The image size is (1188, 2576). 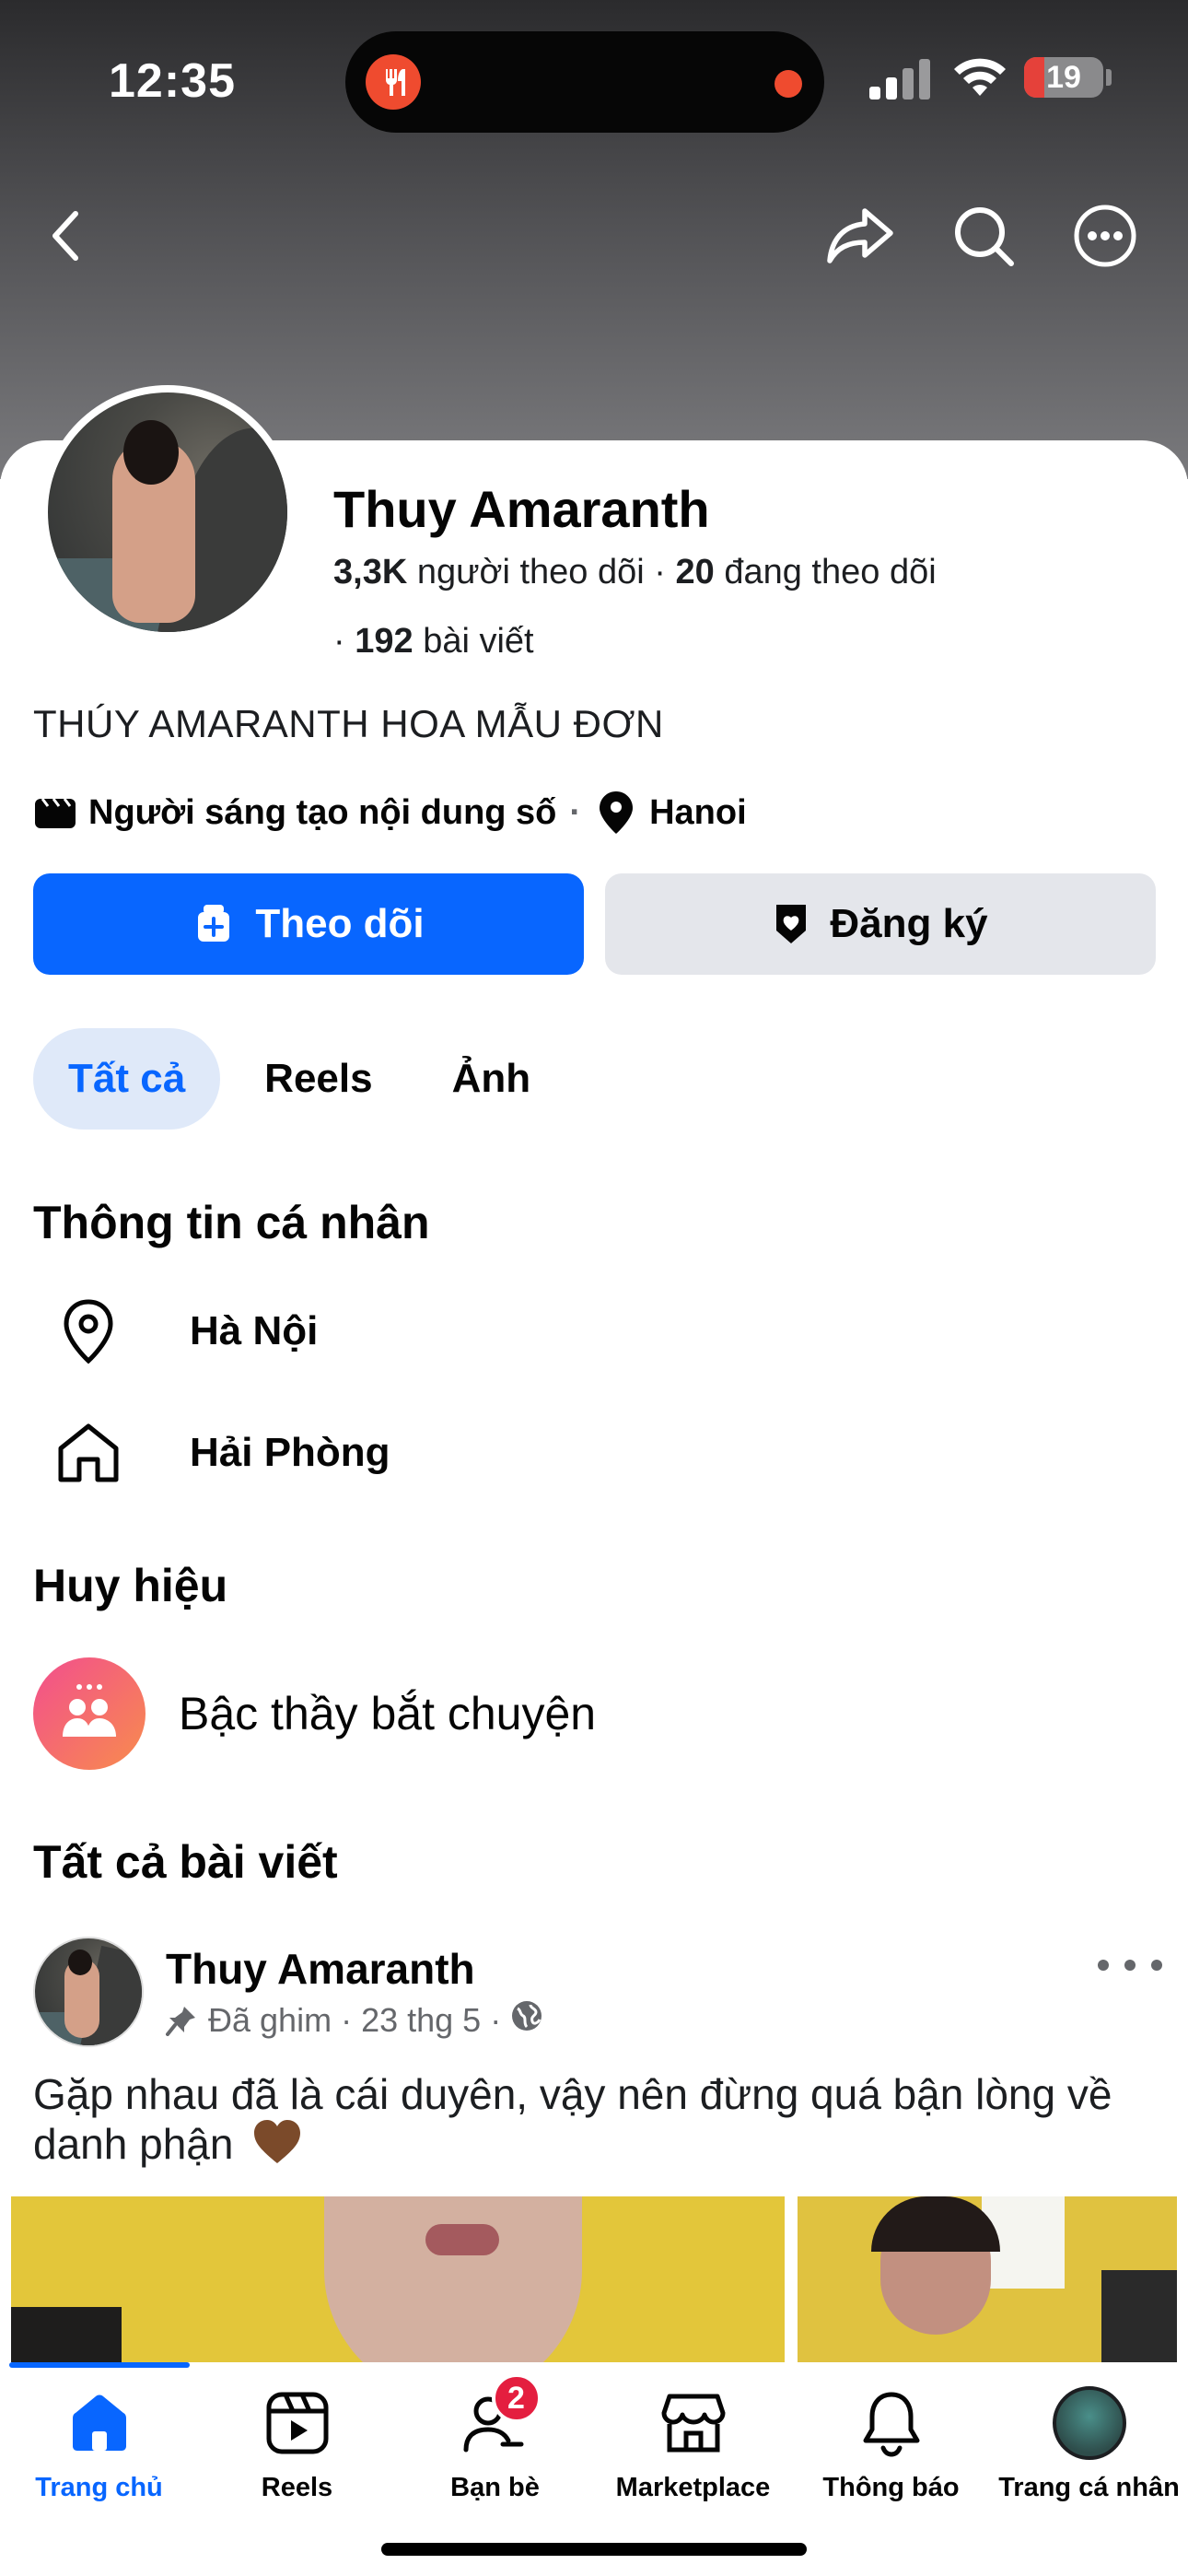 I want to click on friends-icon: 2, so click(x=500, y=2416).